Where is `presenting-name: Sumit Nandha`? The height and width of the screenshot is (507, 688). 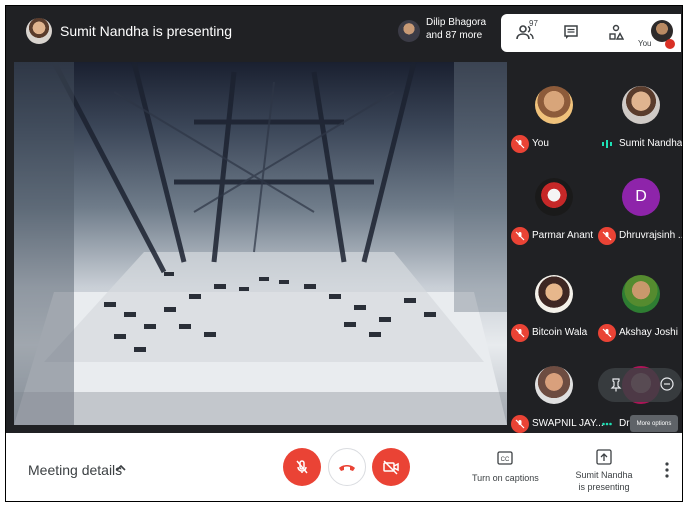 presenting-name: Sumit Nandha is located at coordinates (604, 475).